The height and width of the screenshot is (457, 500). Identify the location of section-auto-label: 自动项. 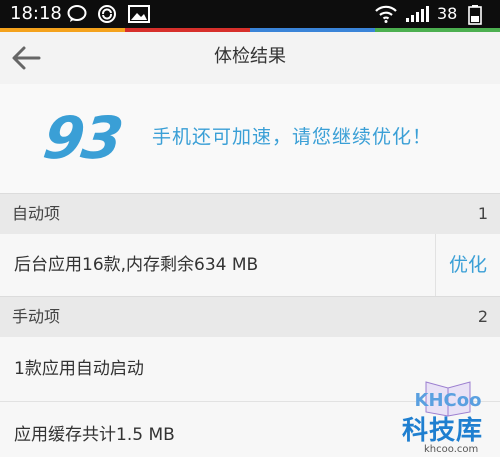
(36, 213).